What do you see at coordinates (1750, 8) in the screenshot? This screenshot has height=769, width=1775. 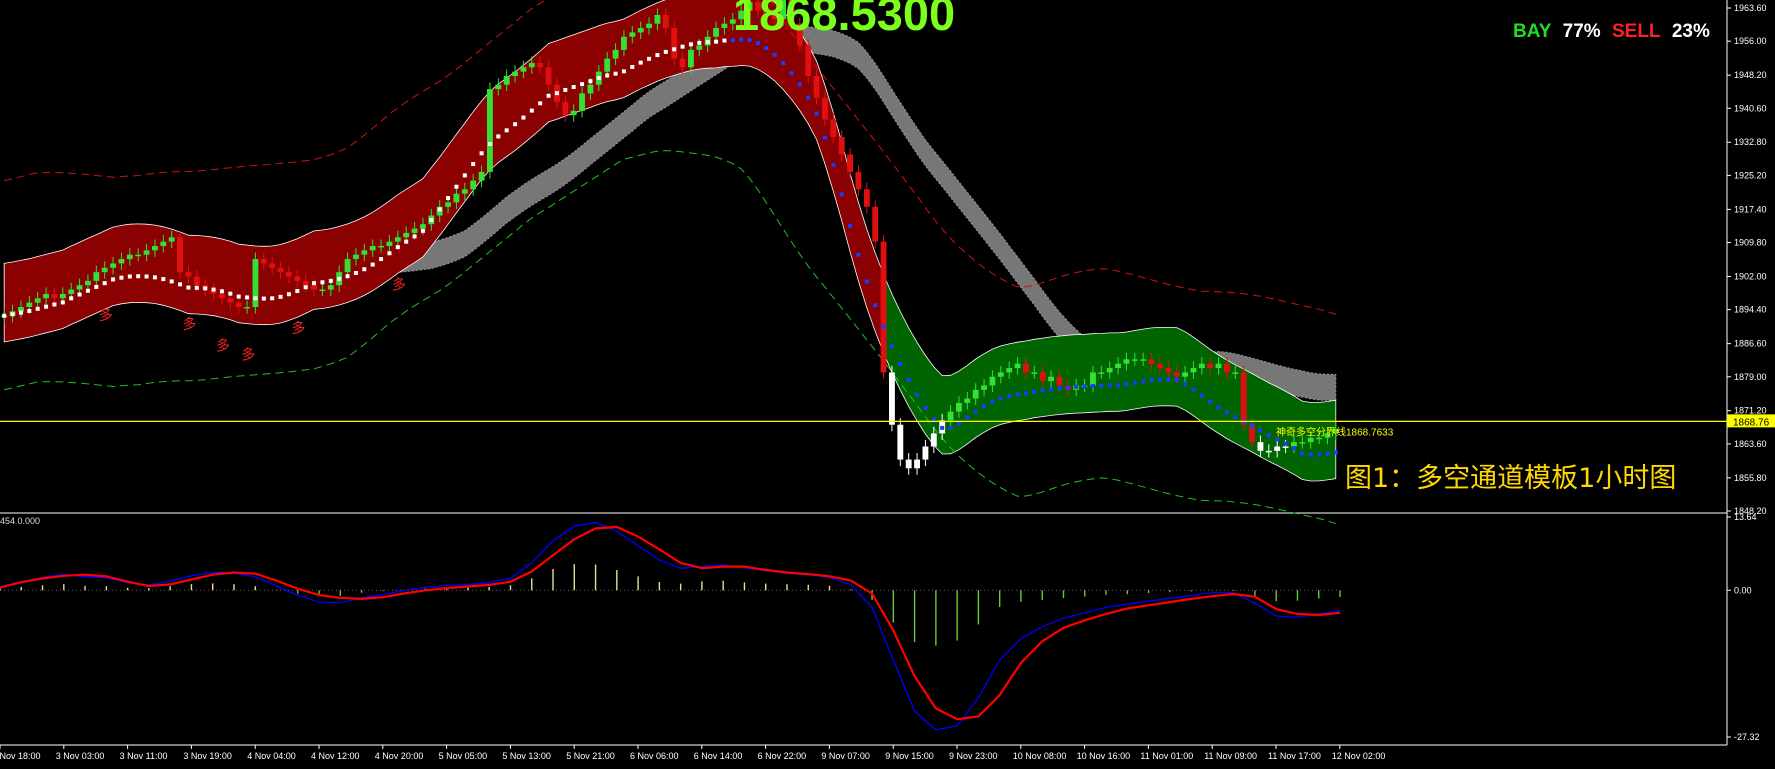 I see `price-tick-label-0: 1963.60` at bounding box center [1750, 8].